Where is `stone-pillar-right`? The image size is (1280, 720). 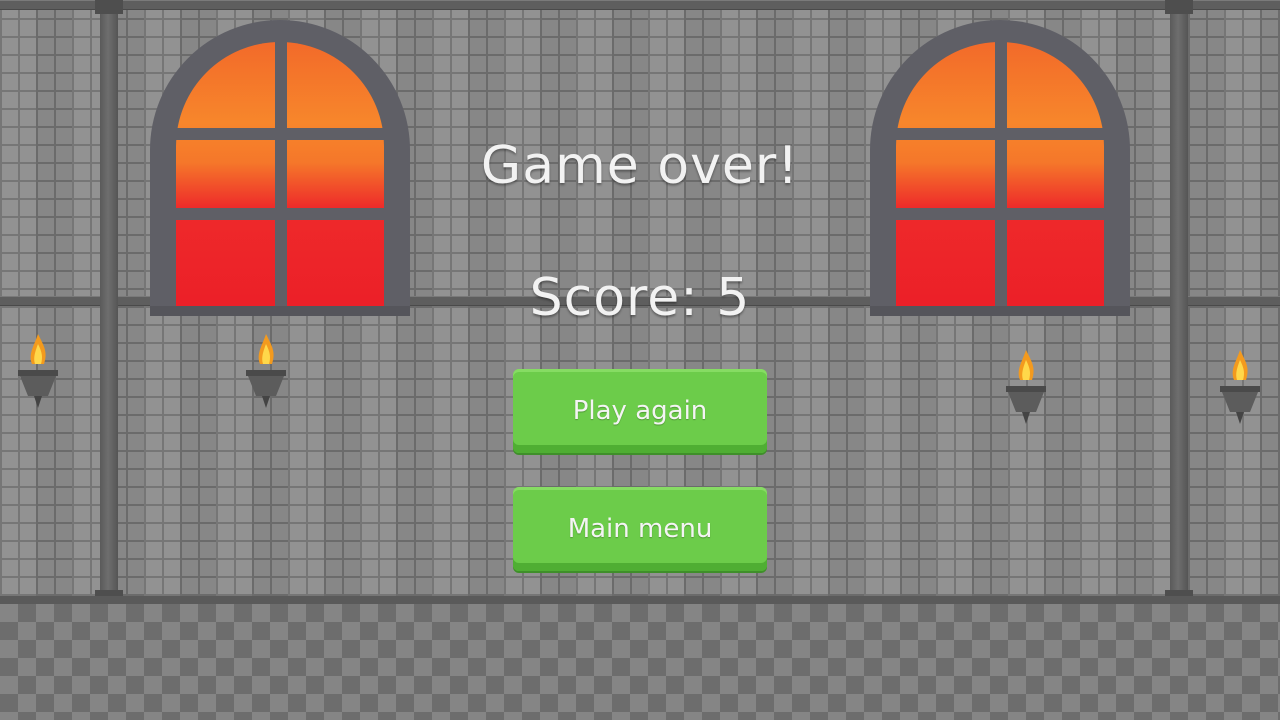 stone-pillar-right is located at coordinates (1179, 304).